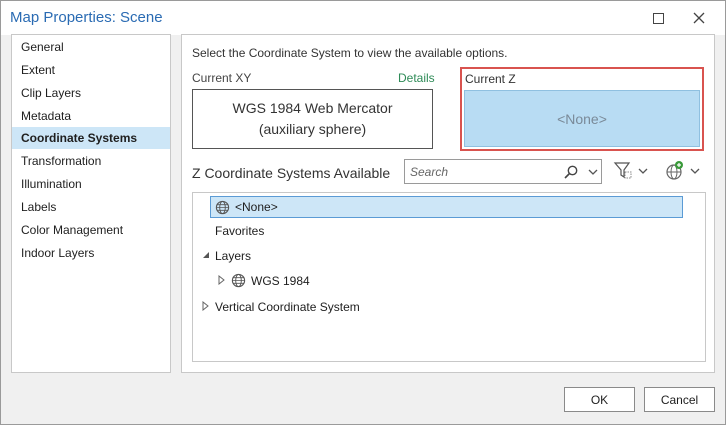 The height and width of the screenshot is (425, 726). What do you see at coordinates (91, 47) in the screenshot?
I see `nav-item-general: General` at bounding box center [91, 47].